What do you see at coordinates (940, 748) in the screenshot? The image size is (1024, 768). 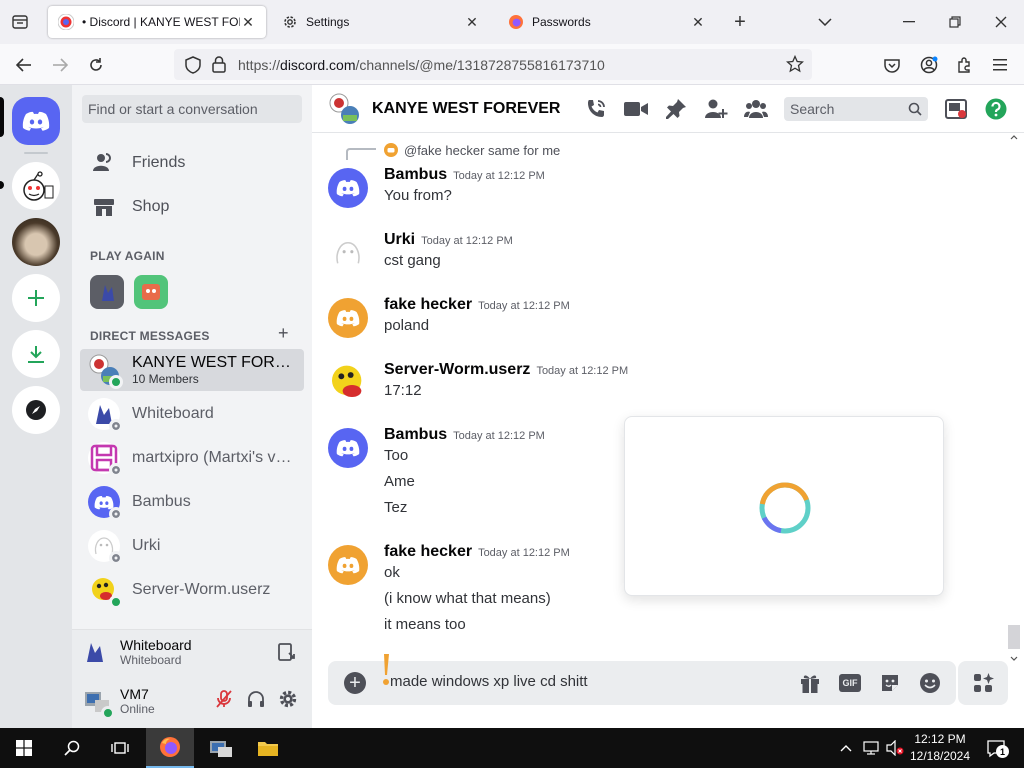 I see `system-clock: 12:12 PM 12/18/2024` at bounding box center [940, 748].